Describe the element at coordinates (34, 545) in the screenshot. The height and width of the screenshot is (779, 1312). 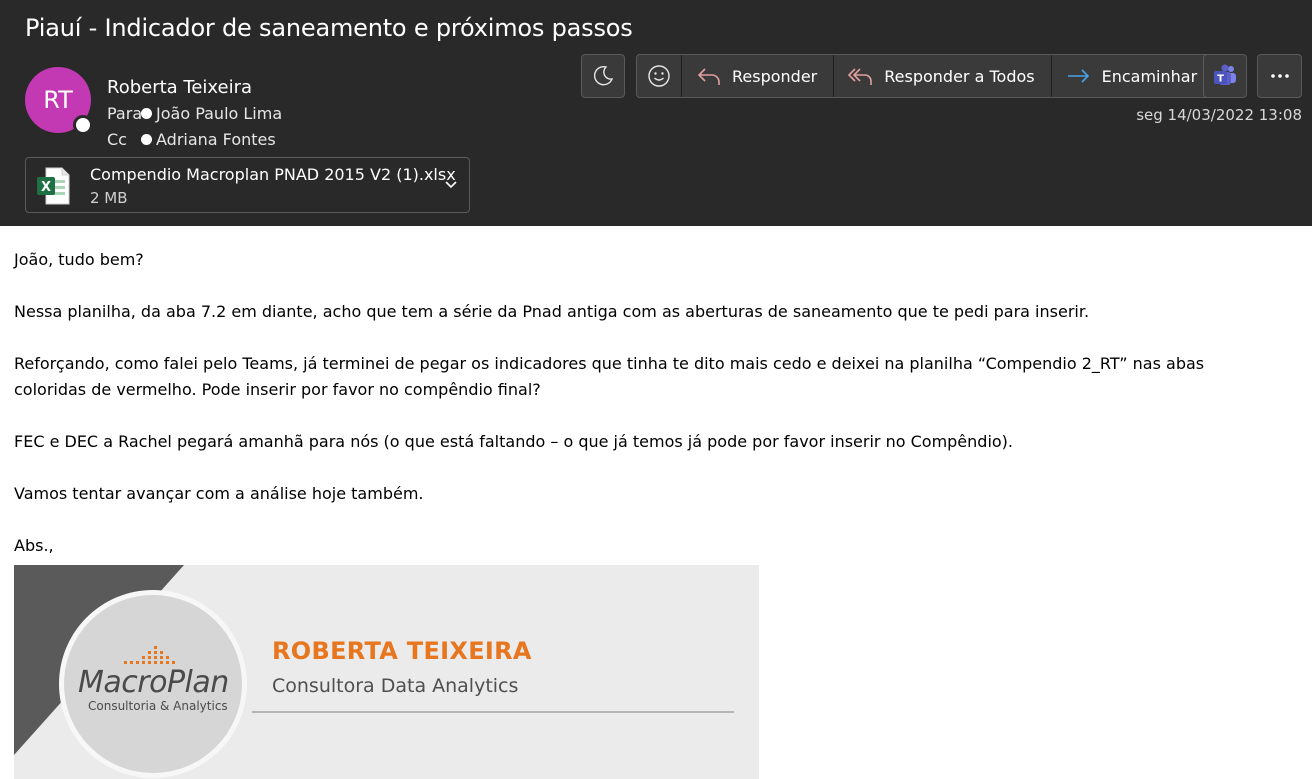
I see `body-paragraph: Abs.,` at that location.